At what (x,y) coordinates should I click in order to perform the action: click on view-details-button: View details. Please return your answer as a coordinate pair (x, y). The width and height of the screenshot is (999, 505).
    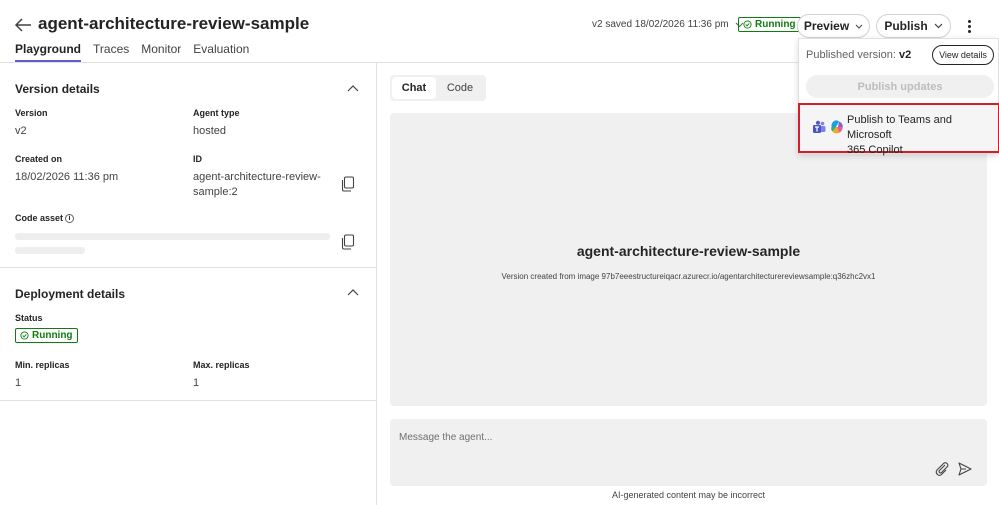
    Looking at the image, I should click on (963, 55).